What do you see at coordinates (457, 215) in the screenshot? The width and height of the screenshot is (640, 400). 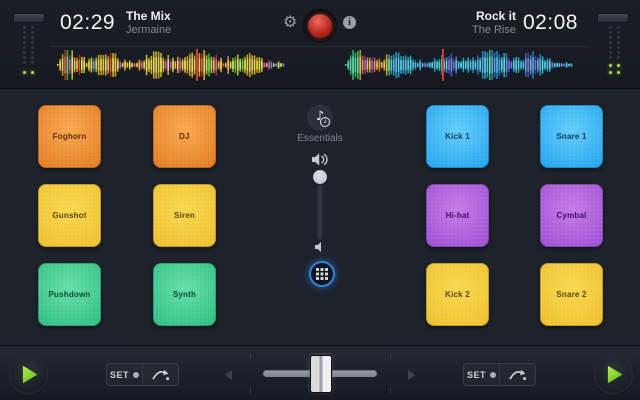 I see `sample-pad: Hi-hat` at bounding box center [457, 215].